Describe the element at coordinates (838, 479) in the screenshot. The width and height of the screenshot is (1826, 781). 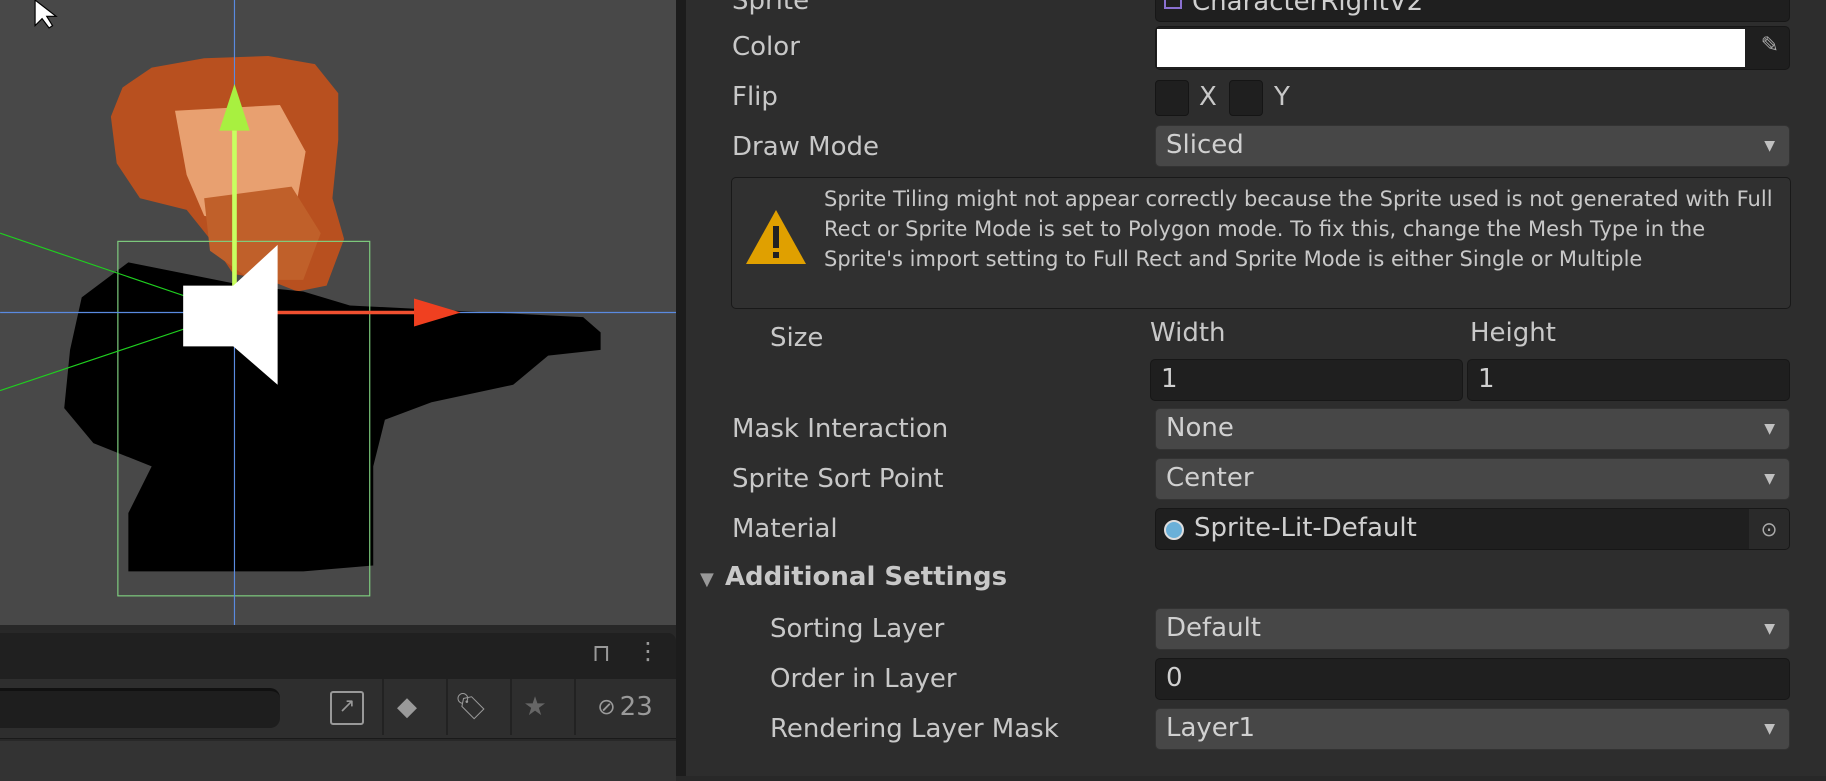
I see `sprite-sort-point-label: Sprite Sort Point` at that location.